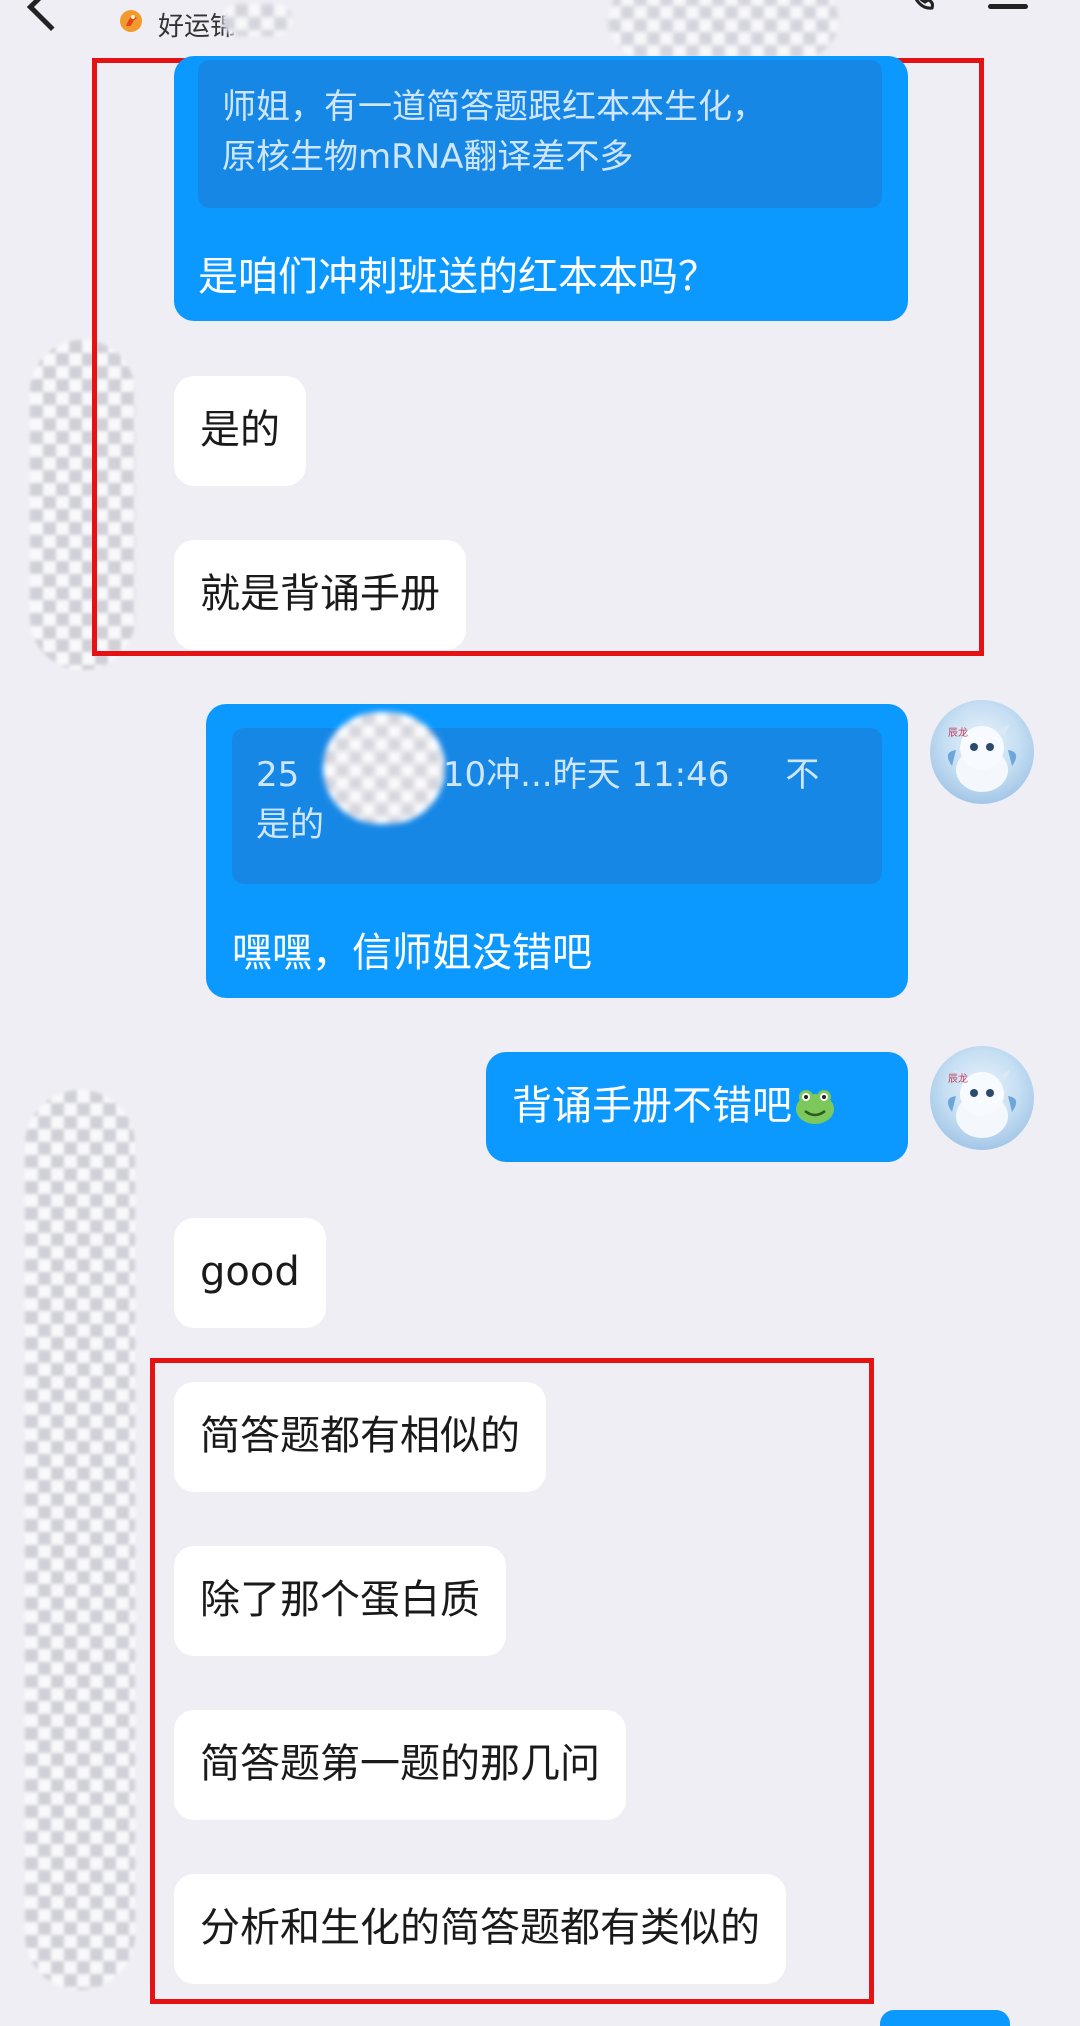 The height and width of the screenshot is (2026, 1080). Describe the element at coordinates (458, 277) in the screenshot. I see `message-text: 是咱们冲刺班送的红本本吗？` at that location.